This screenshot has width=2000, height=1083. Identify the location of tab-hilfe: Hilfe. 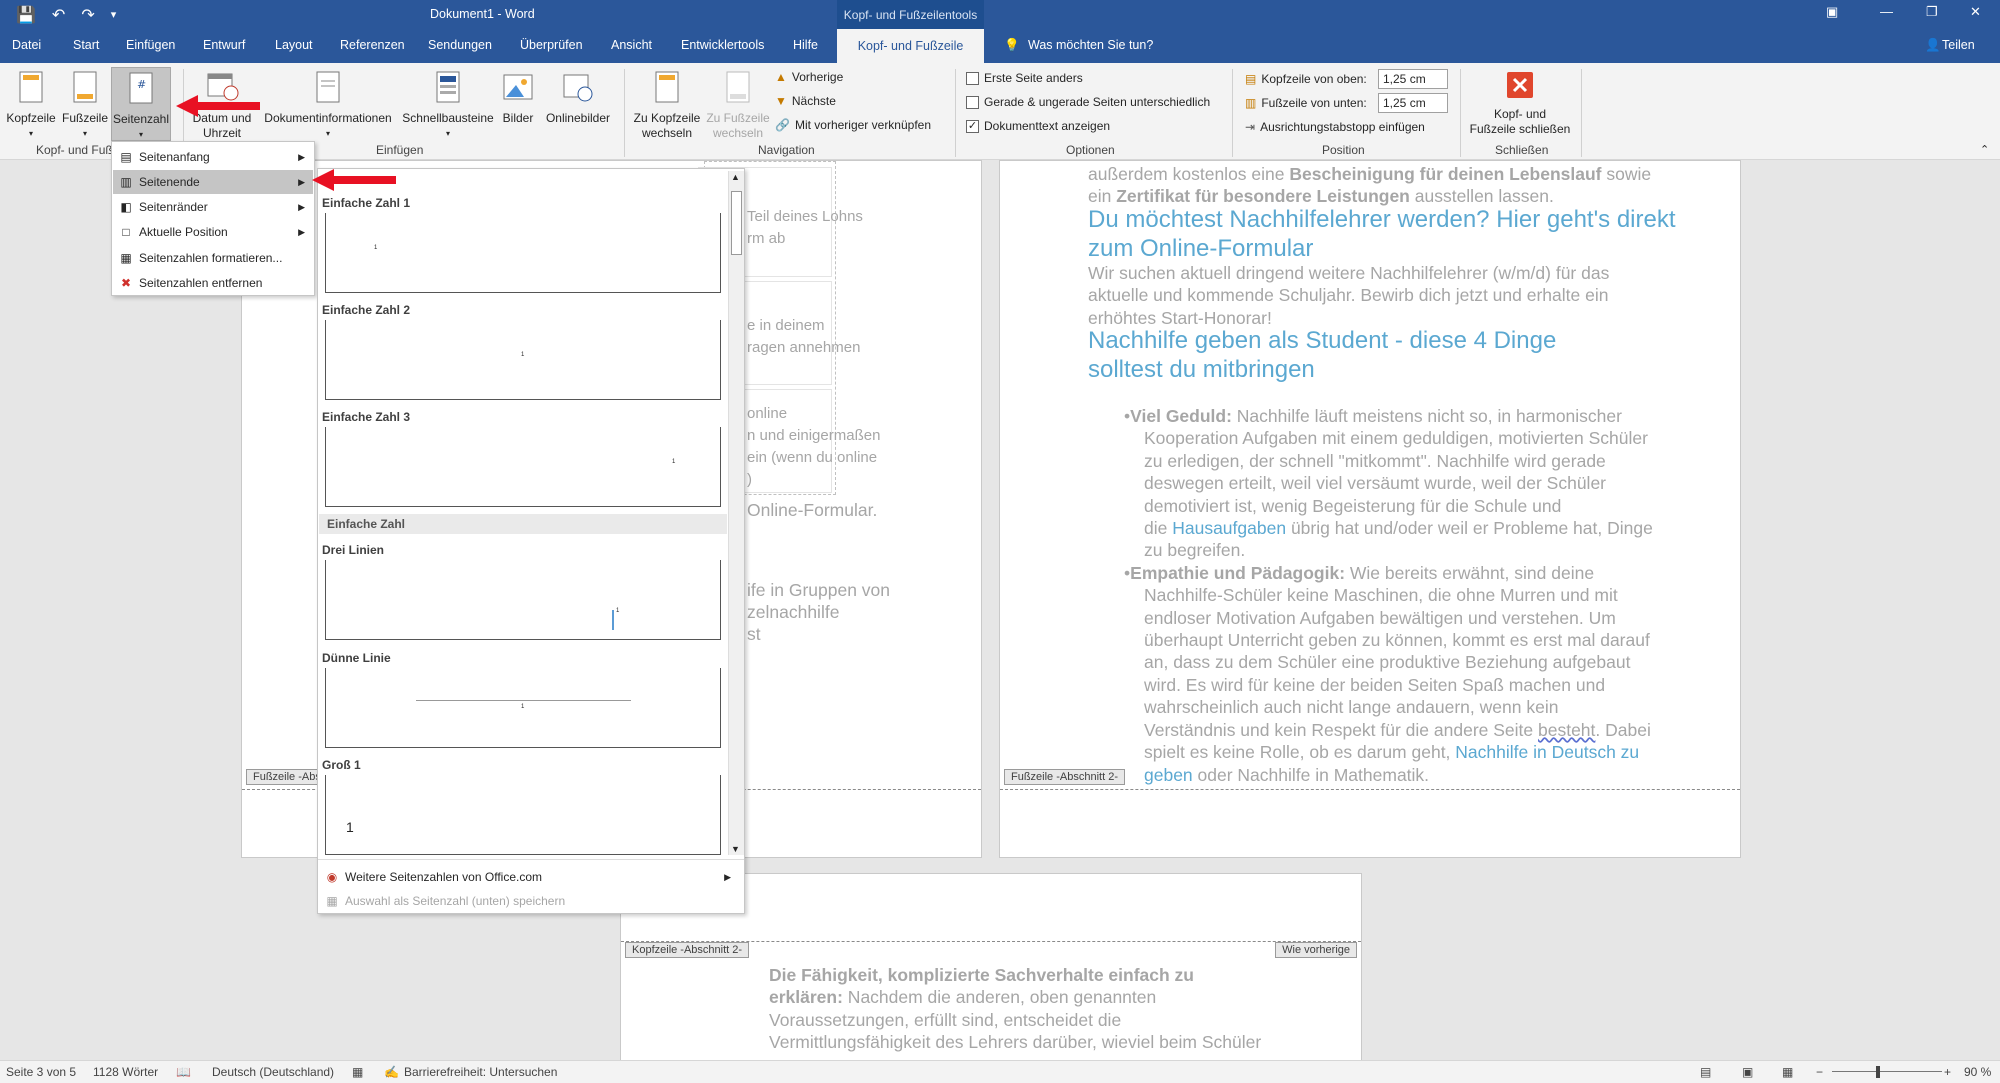
(805, 45).